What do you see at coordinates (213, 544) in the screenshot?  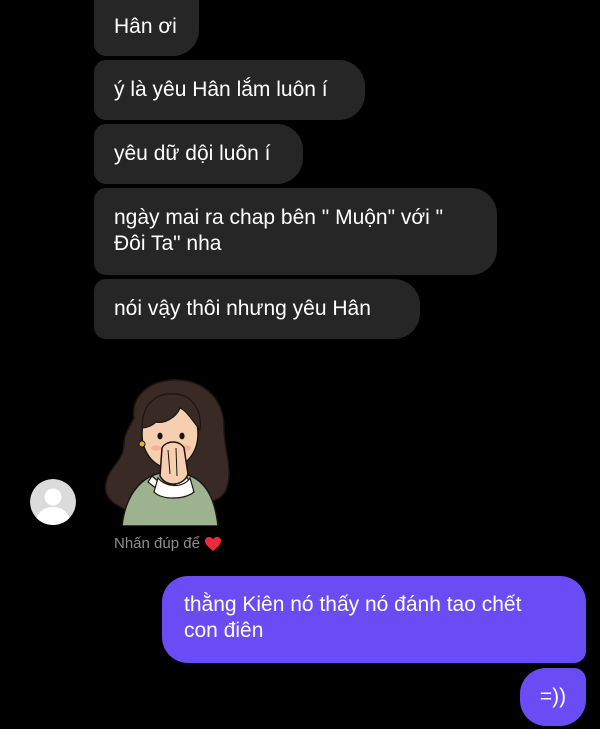 I see `heart-icon` at bounding box center [213, 544].